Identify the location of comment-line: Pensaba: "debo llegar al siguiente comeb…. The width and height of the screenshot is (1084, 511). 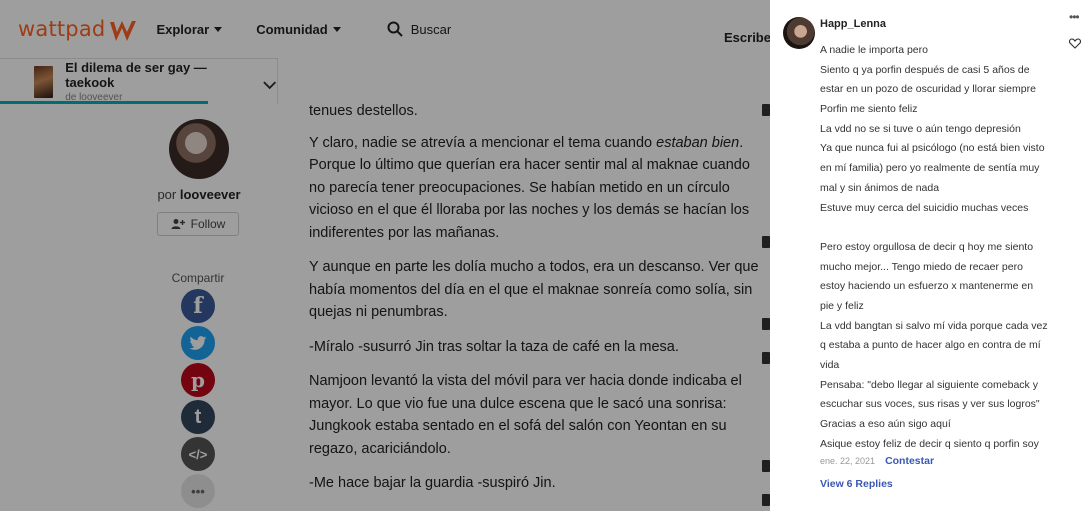
(929, 384).